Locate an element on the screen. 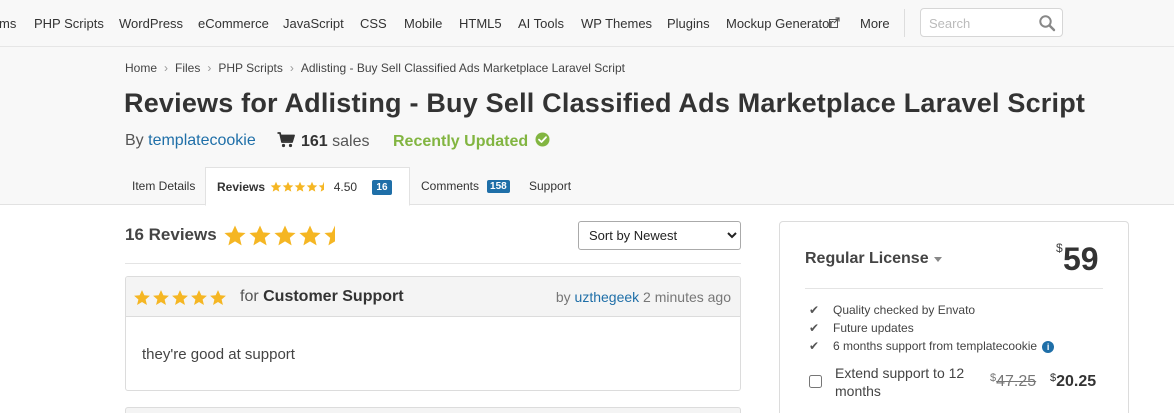 Image resolution: width=1174 pixels, height=413 pixels. license-selector: Regular License is located at coordinates (867, 259).